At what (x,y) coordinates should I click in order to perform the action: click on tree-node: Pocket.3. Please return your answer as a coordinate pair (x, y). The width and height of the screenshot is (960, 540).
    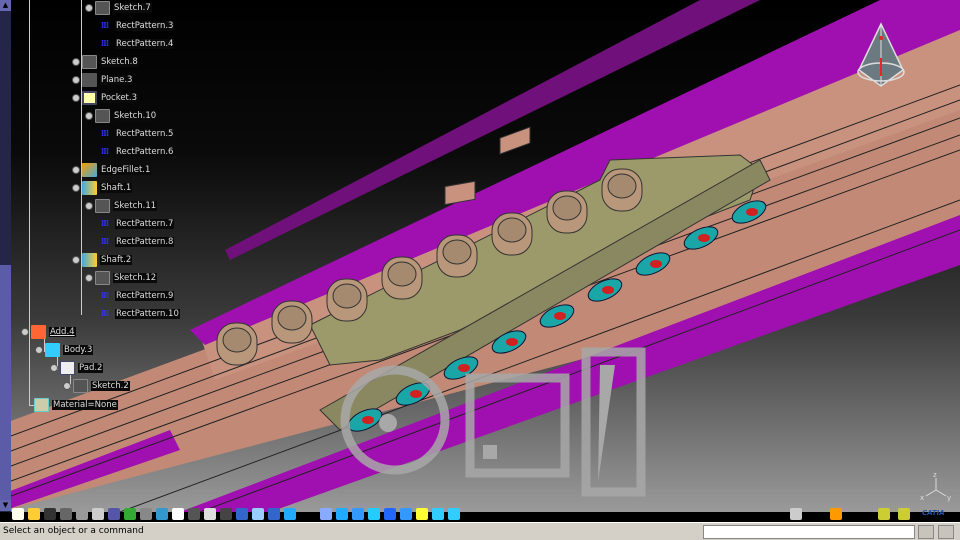
    Looking at the image, I should click on (105, 98).